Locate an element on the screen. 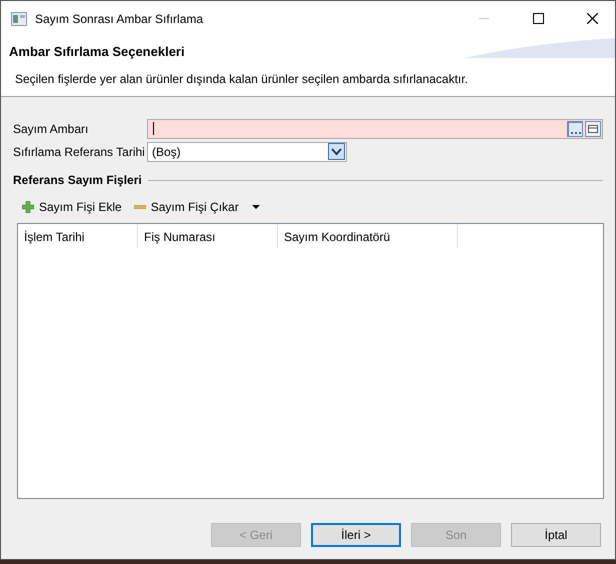 This screenshot has height=564, width=616. plus-icon is located at coordinates (28, 207).